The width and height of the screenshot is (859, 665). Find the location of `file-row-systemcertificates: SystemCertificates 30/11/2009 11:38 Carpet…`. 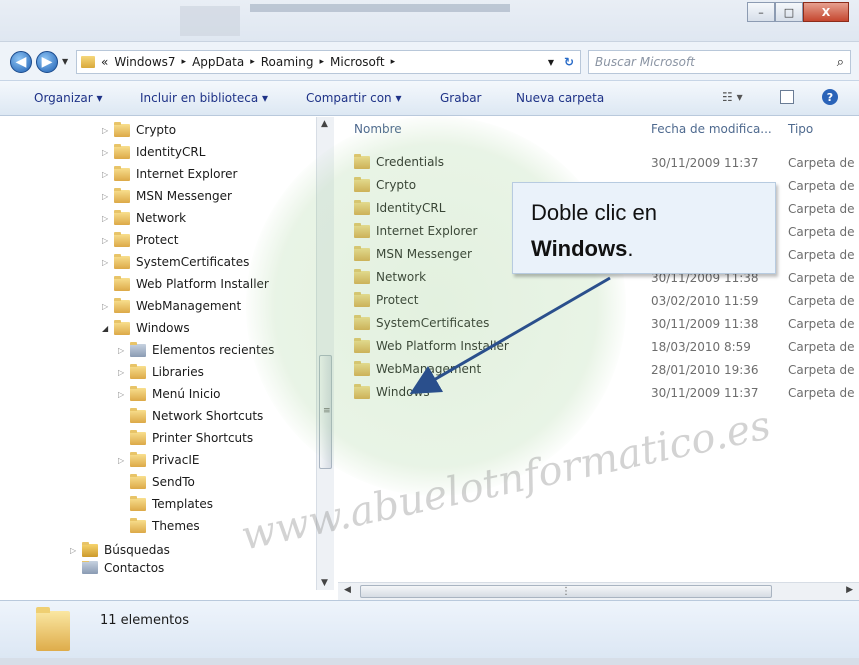

file-row-systemcertificates: SystemCertificates 30/11/2009 11:38 Carpet… is located at coordinates (597, 324).